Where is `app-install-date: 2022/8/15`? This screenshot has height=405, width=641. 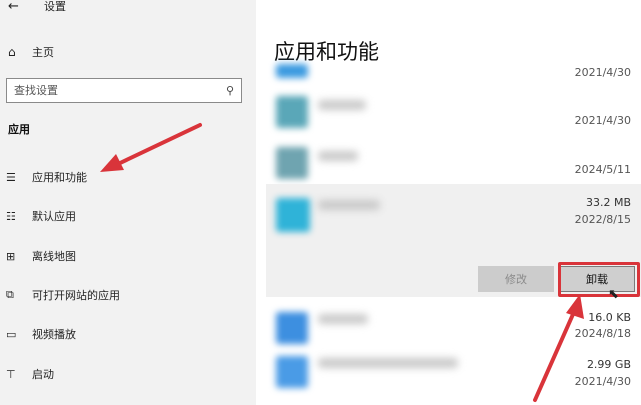 app-install-date: 2022/8/15 is located at coordinates (602, 219).